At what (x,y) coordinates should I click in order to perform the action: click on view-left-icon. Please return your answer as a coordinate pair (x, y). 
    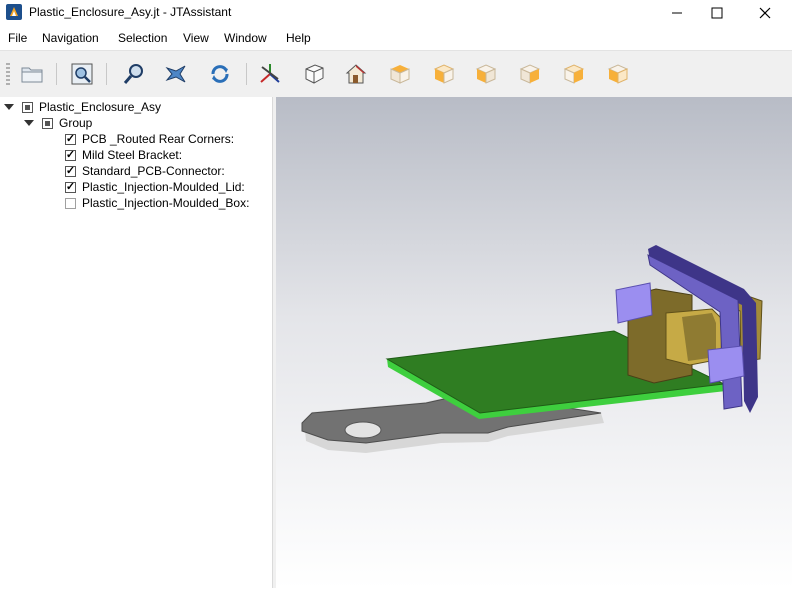
    Looking at the image, I should click on (486, 74).